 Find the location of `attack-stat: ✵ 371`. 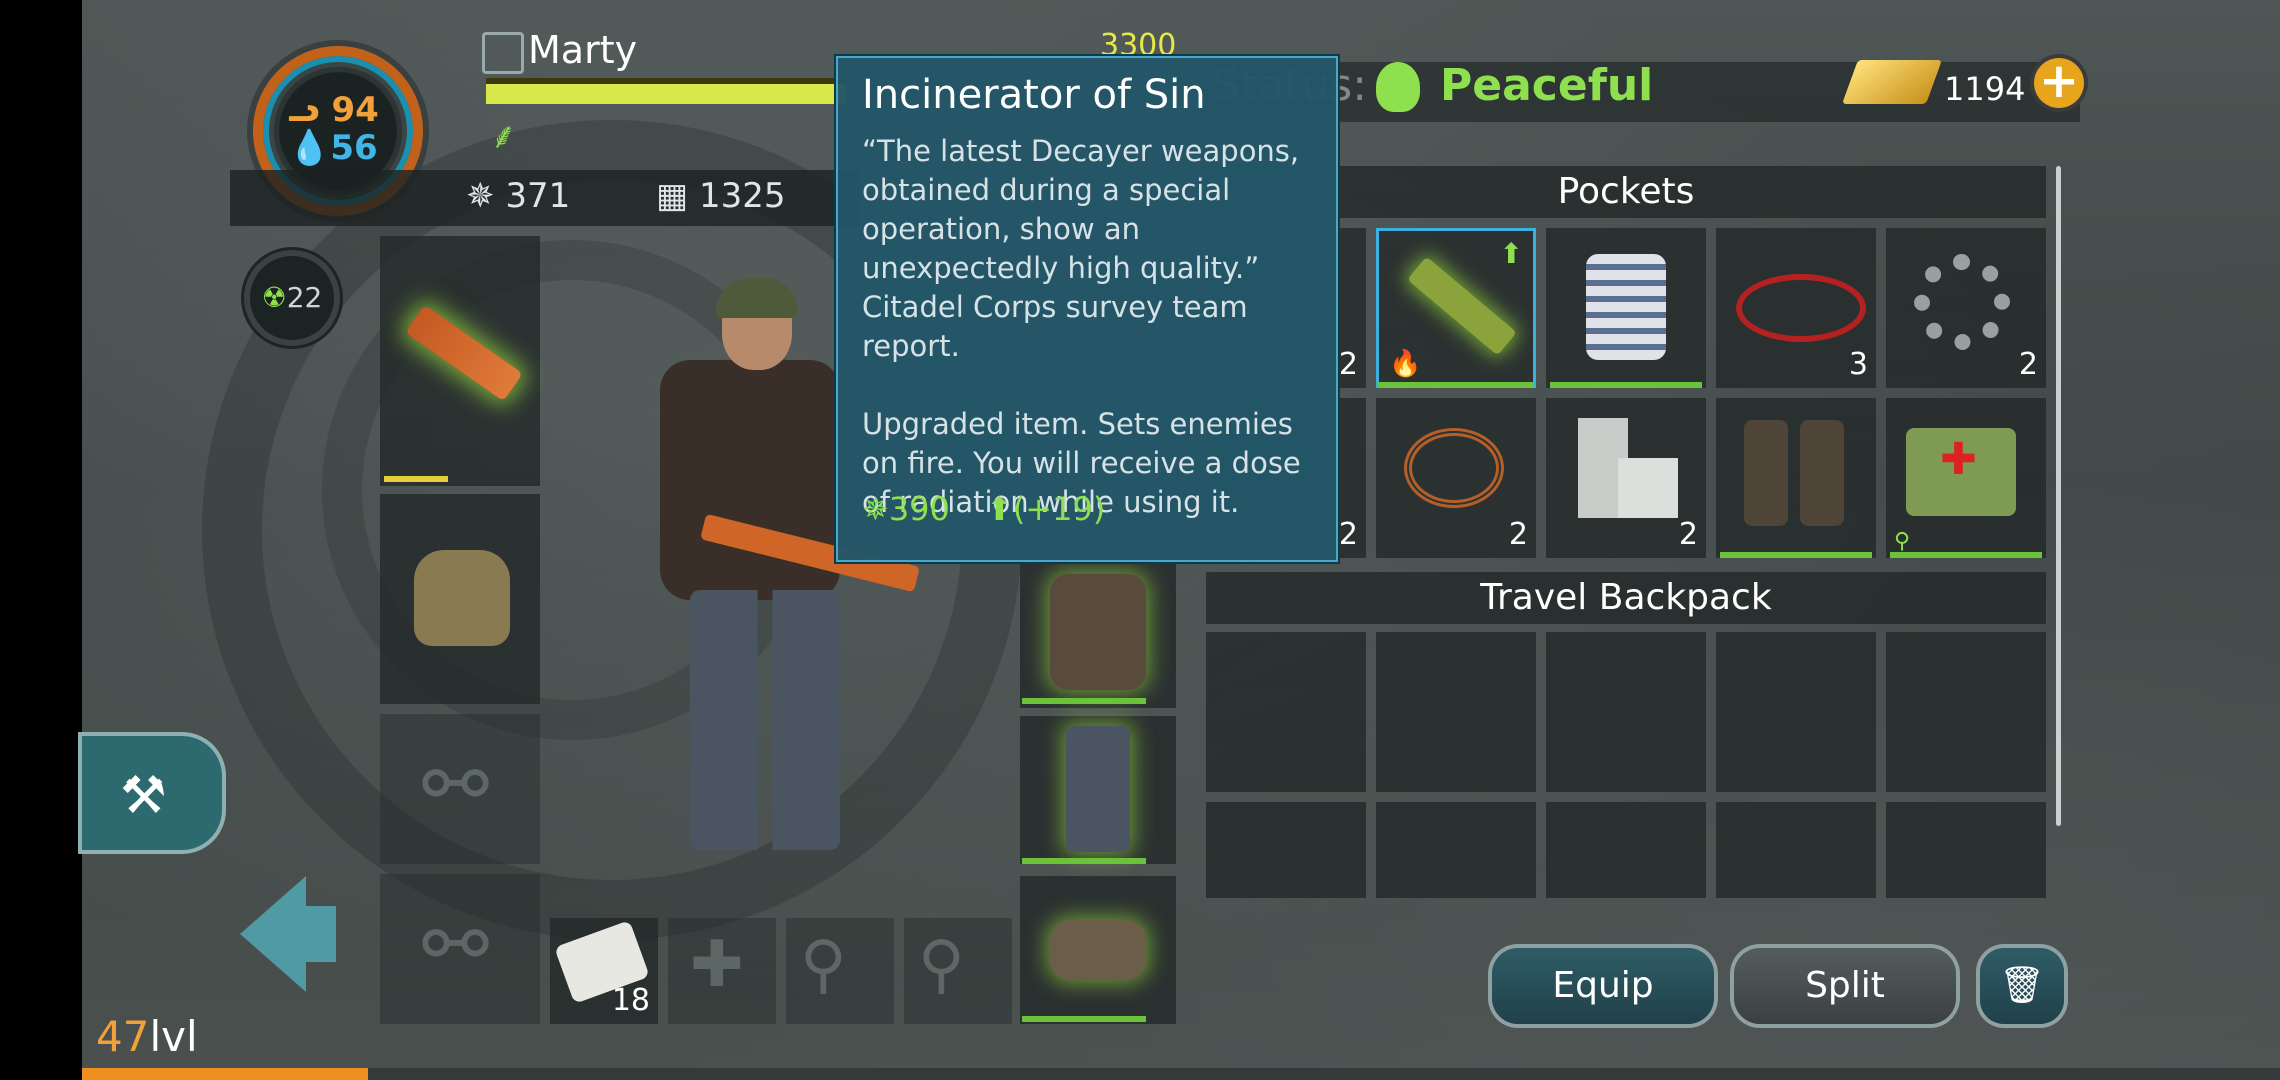

attack-stat: ✵ 371 is located at coordinates (518, 196).